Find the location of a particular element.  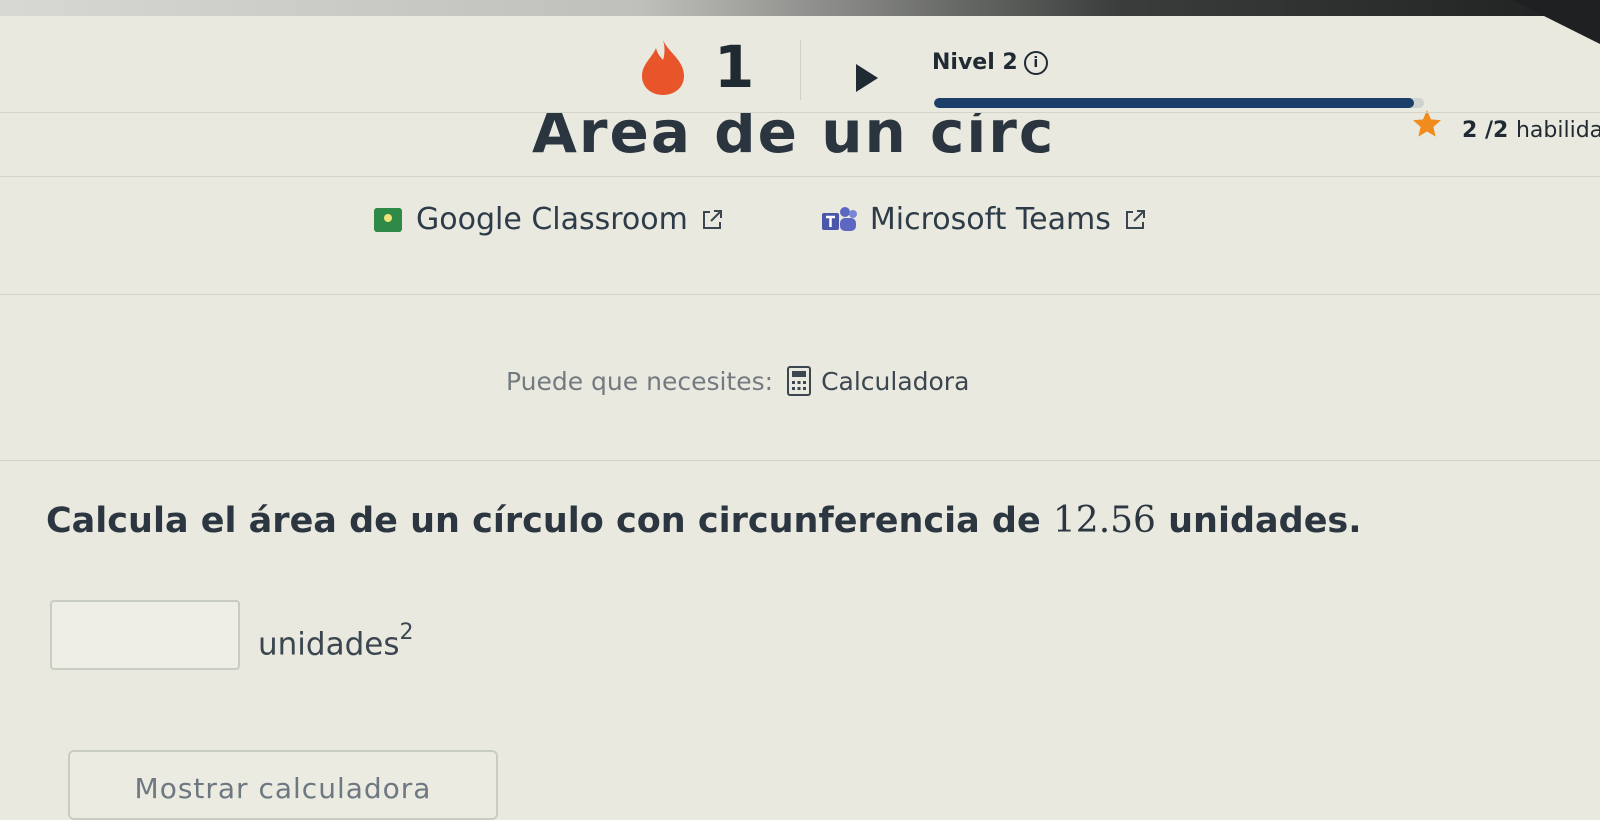

level-progress-bar is located at coordinates (1179, 103).